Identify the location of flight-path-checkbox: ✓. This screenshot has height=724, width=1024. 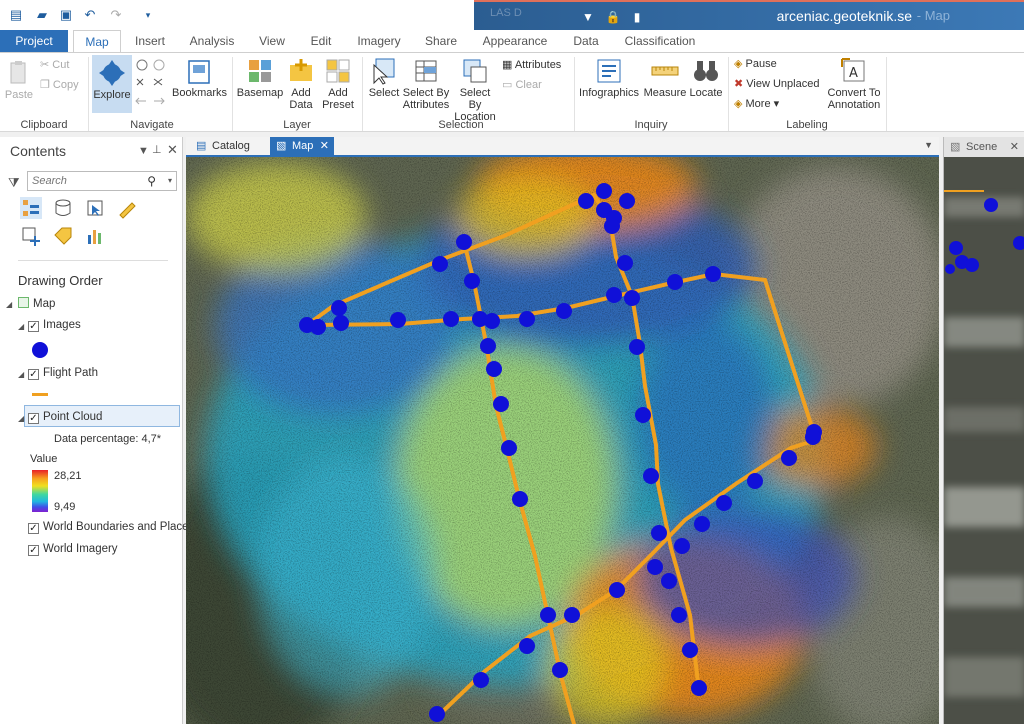
(33, 374).